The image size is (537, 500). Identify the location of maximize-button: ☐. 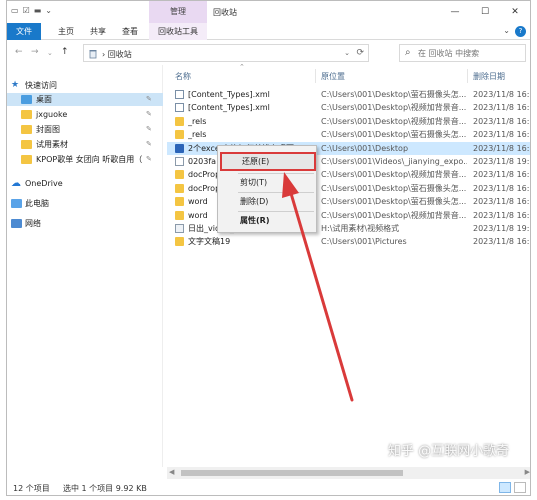
(485, 12).